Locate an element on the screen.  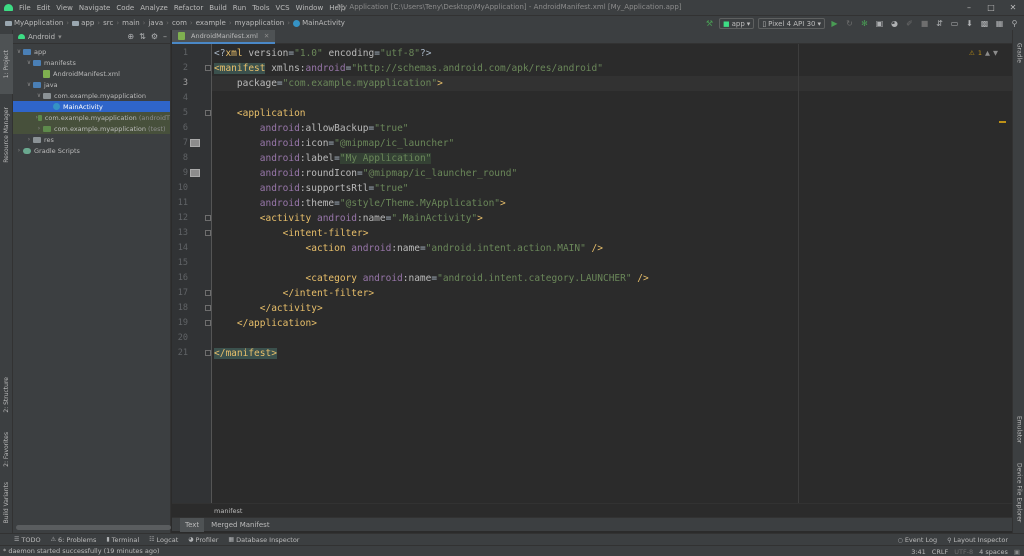
tool-terminal: ▮ Terminal is located at coordinates (122, 540).